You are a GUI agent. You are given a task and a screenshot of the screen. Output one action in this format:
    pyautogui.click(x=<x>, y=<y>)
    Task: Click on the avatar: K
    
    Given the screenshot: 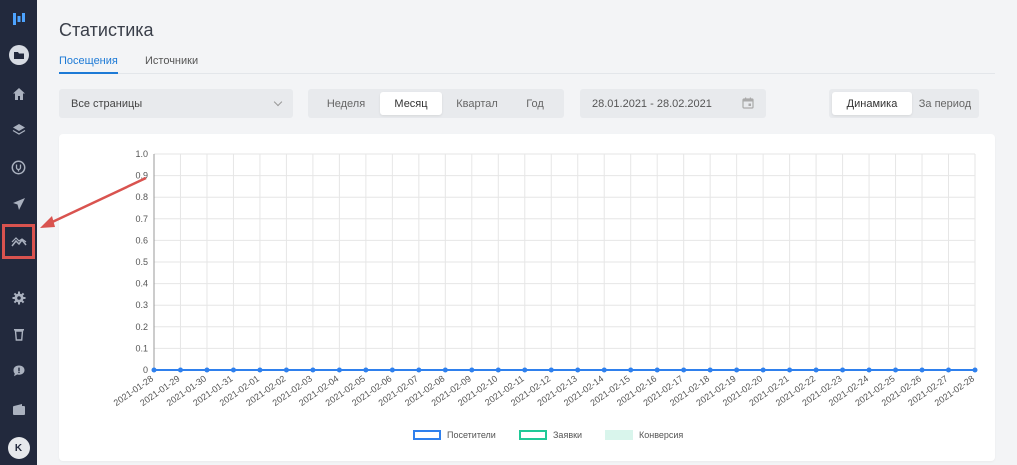 What is the action you would take?
    pyautogui.click(x=18, y=448)
    